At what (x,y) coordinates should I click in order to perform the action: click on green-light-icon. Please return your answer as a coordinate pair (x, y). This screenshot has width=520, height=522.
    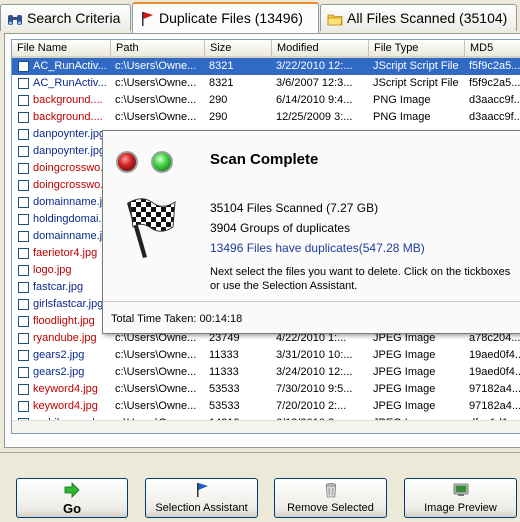
    Looking at the image, I should click on (162, 162).